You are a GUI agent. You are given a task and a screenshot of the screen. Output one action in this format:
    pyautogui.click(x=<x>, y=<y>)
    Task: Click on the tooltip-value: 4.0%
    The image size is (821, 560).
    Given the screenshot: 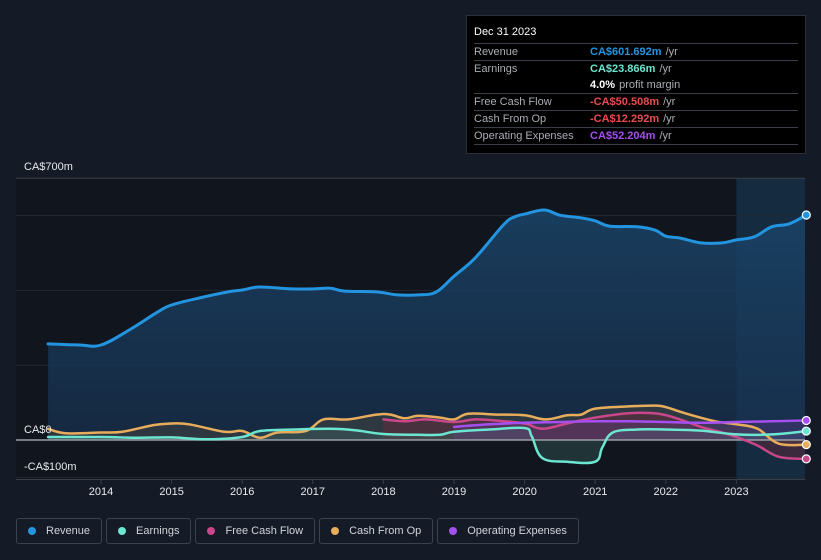 What is the action you would take?
    pyautogui.click(x=603, y=85)
    